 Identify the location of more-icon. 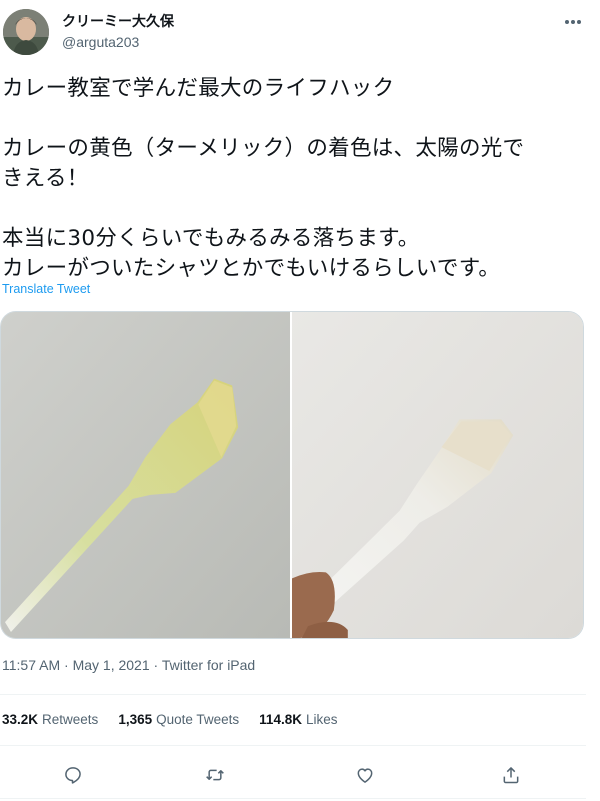
(573, 22).